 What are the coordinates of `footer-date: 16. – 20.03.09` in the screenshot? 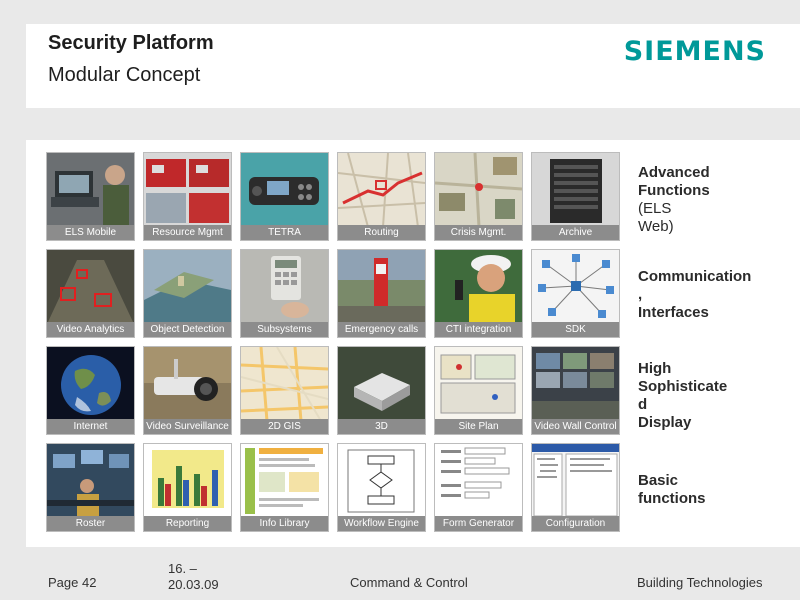 It's located at (193, 577).